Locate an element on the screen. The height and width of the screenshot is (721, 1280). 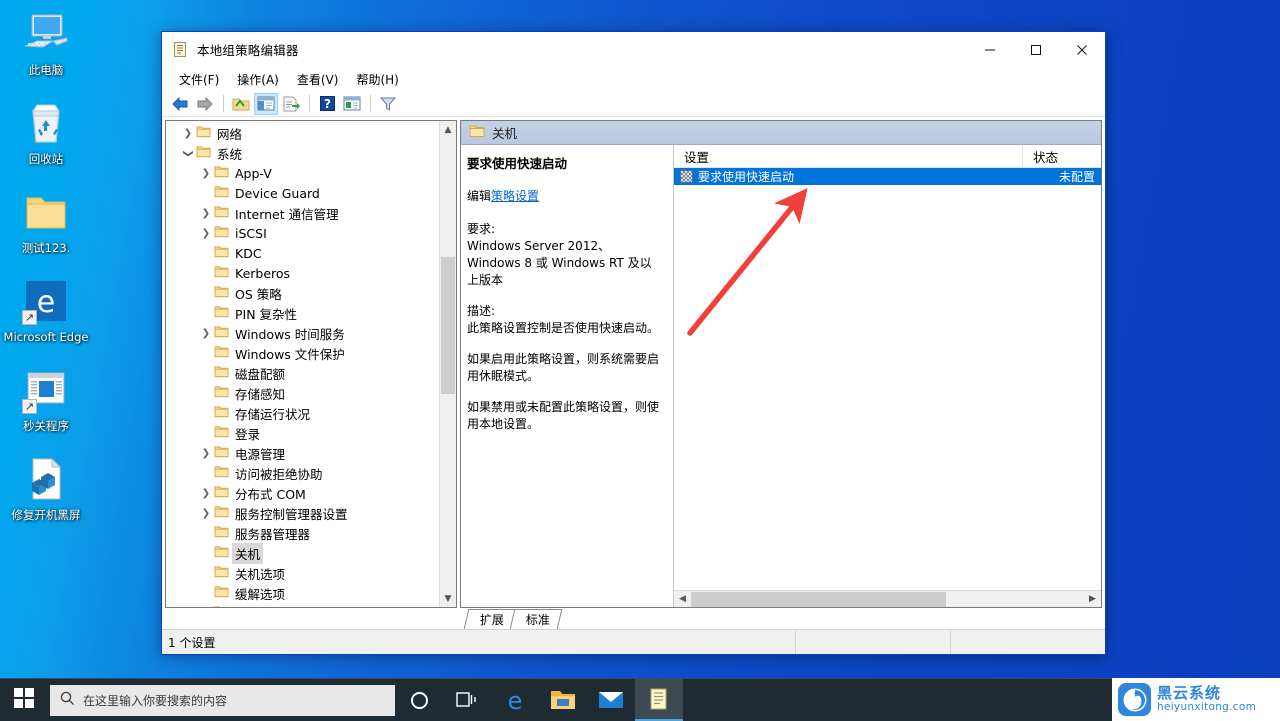
menu-help: 帮助(H) is located at coordinates (377, 79).